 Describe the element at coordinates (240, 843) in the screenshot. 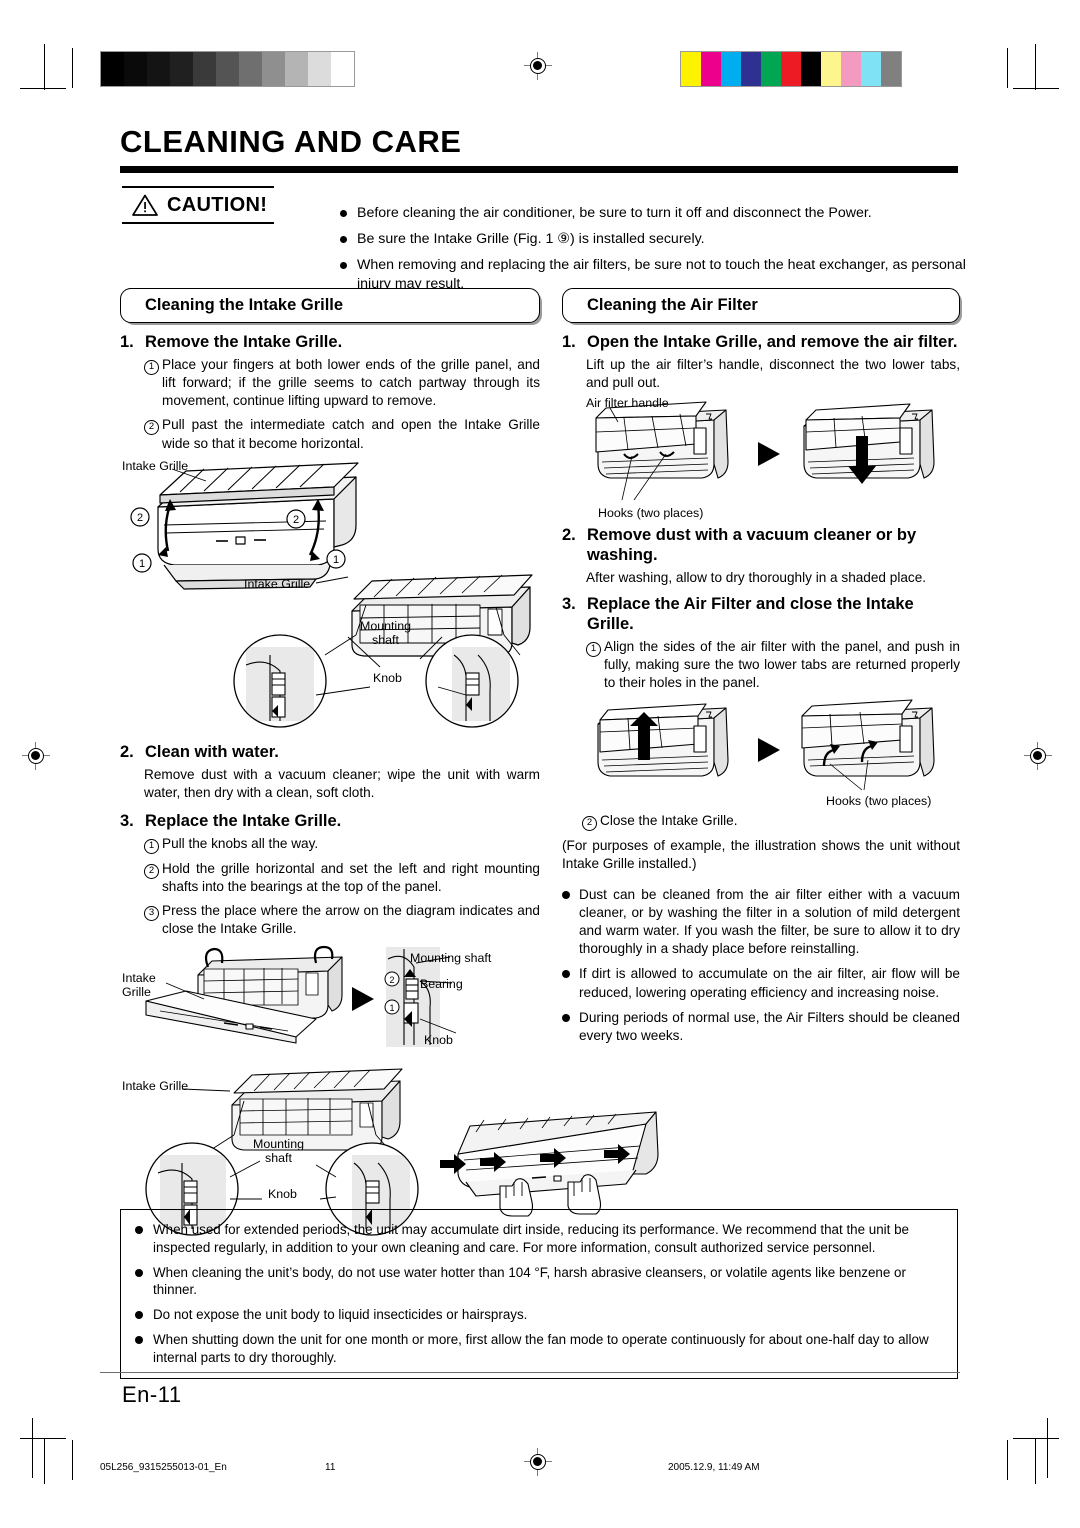

I see `substep-text: Pull the knobs all the way.` at that location.